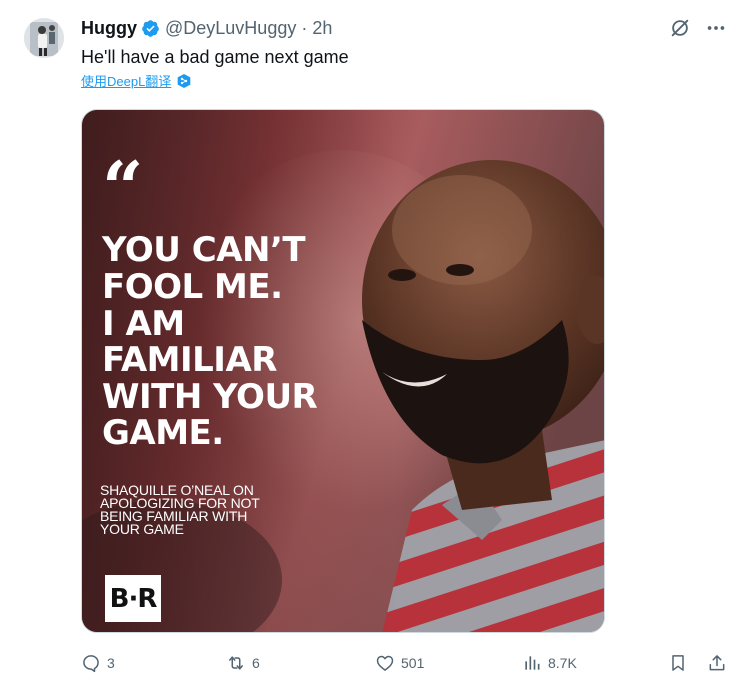 This screenshot has height=690, width=746. What do you see at coordinates (142, 529) in the screenshot?
I see `caption-line: YOUR GAME` at bounding box center [142, 529].